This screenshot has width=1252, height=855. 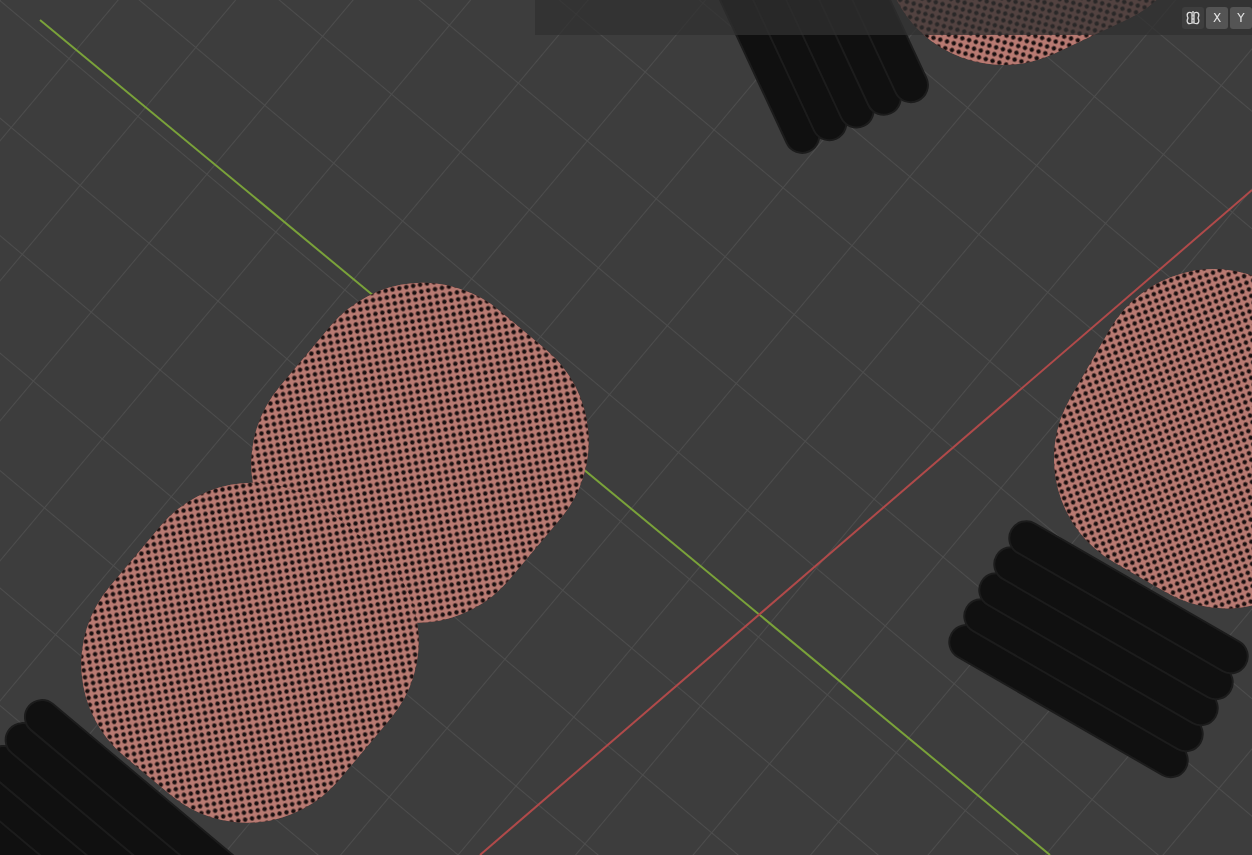 What do you see at coordinates (1217, 17) in the screenshot?
I see `mirror-axis-toggle: X` at bounding box center [1217, 17].